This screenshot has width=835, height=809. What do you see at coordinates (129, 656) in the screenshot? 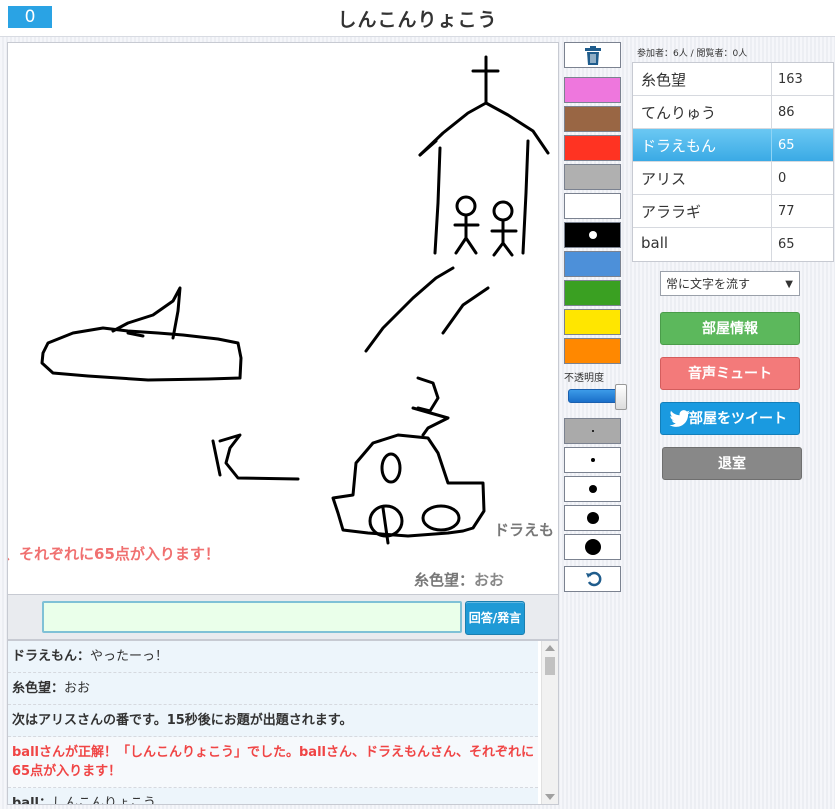
I see `chat-text: やったーっ！` at bounding box center [129, 656].